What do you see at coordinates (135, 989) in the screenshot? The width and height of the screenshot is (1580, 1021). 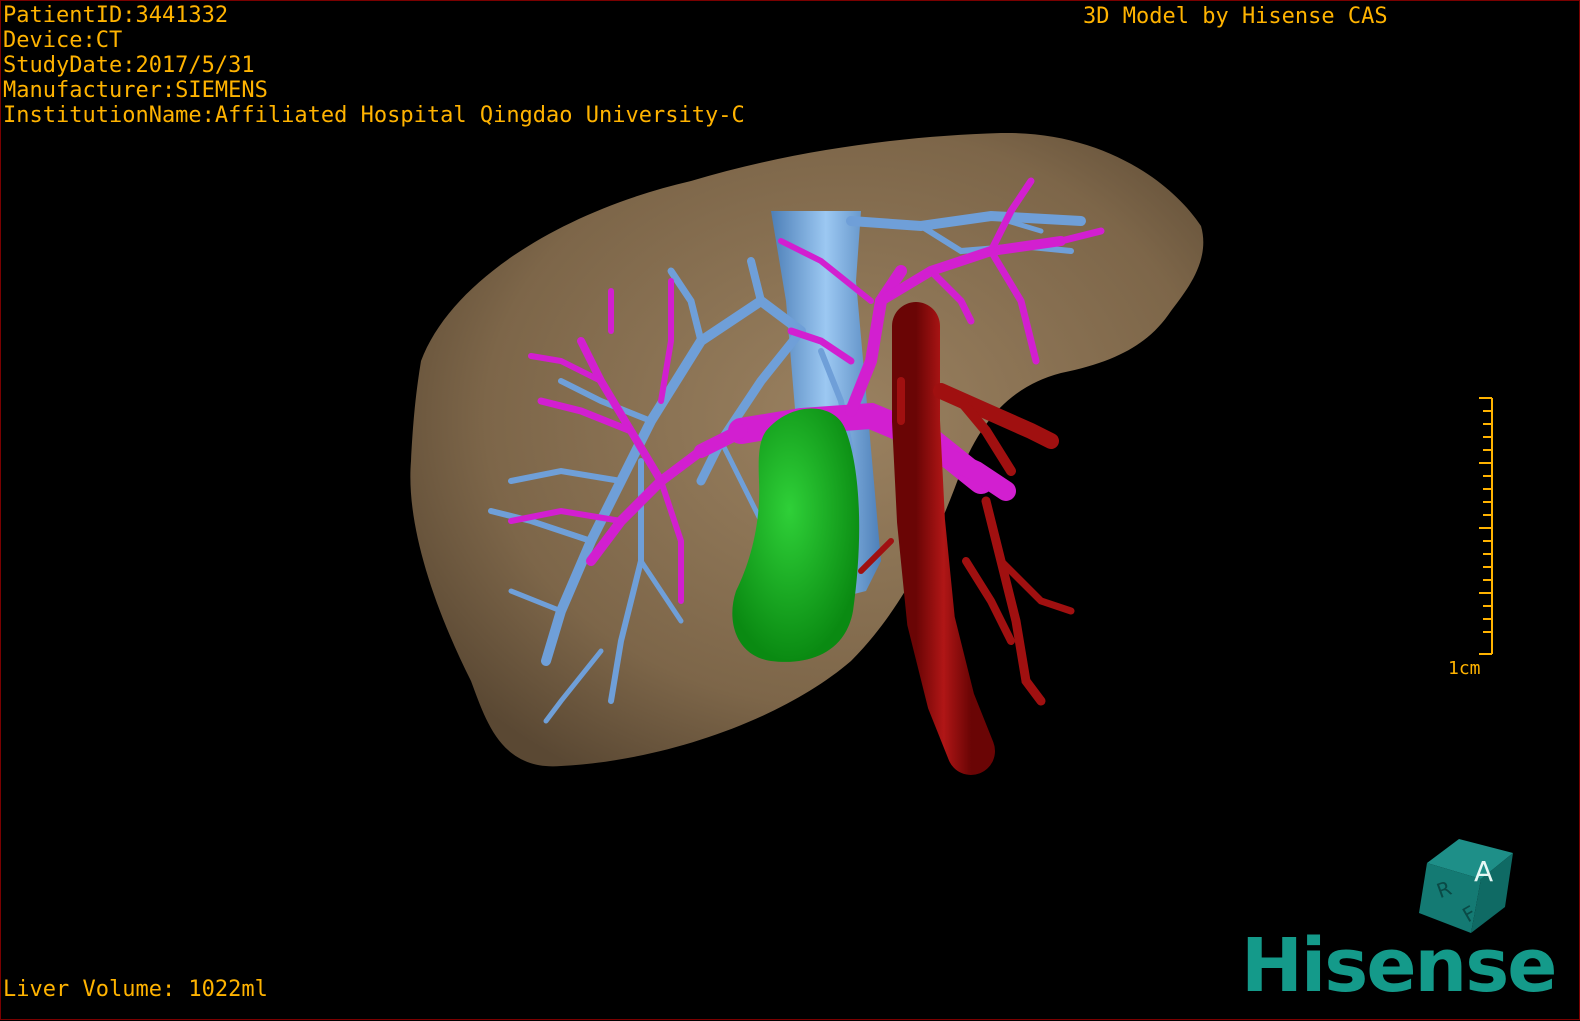 I see `liver-volume: Liver Volume: 1022ml` at bounding box center [135, 989].